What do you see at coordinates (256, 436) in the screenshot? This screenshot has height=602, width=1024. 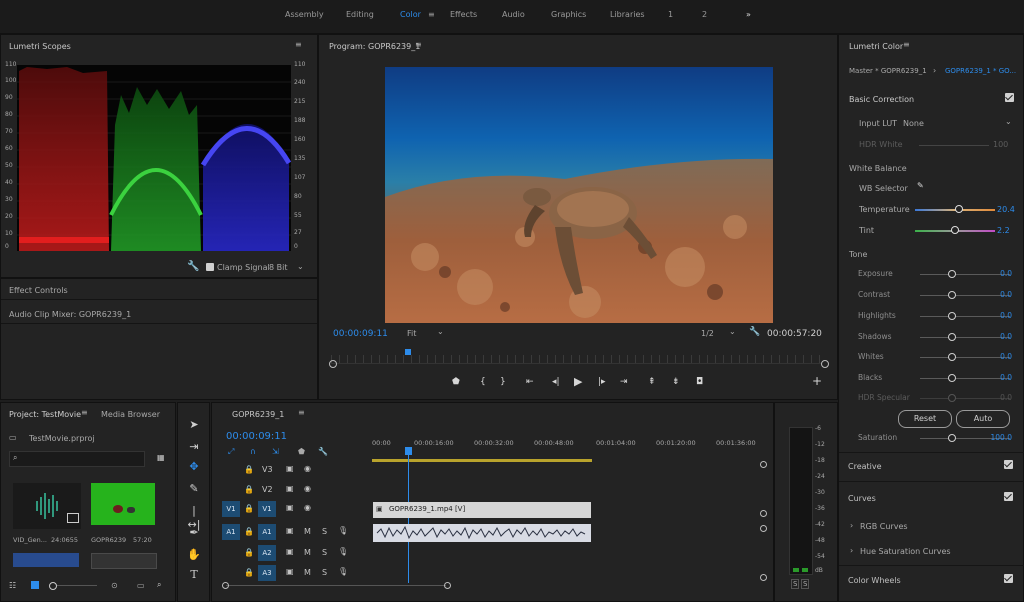 I see `timeline-timecode: 00:00:09:11` at bounding box center [256, 436].